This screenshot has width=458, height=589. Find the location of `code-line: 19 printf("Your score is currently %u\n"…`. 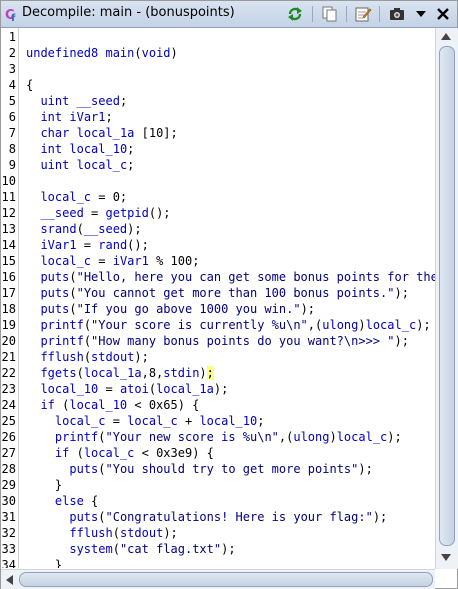

code-line: 19 printf("Your score is currently %u\n"… is located at coordinates (218, 325).